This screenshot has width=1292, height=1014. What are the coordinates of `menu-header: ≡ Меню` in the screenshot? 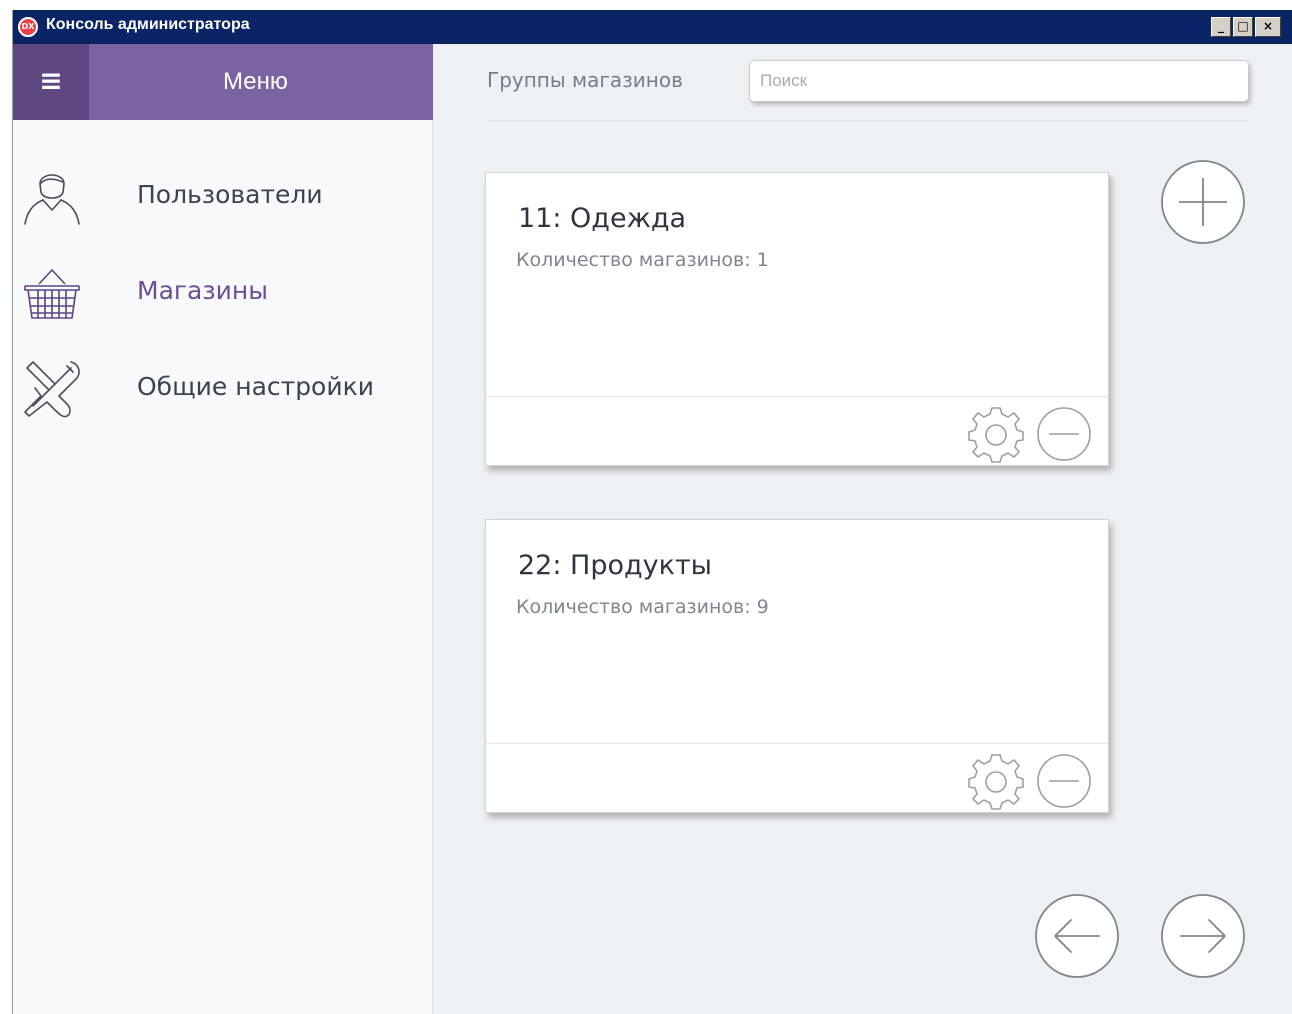 It's located at (223, 82).